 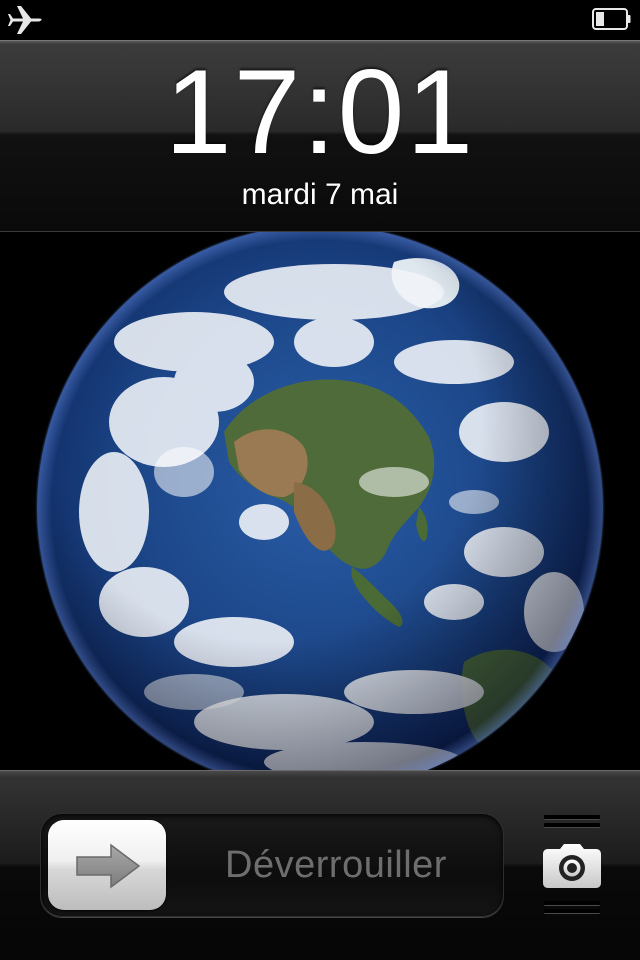 I want to click on camera-grabber, so click(x=572, y=866).